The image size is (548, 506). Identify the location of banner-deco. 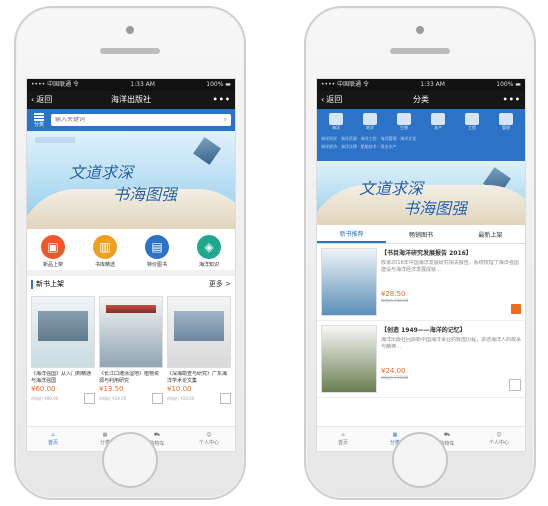
(55, 140).